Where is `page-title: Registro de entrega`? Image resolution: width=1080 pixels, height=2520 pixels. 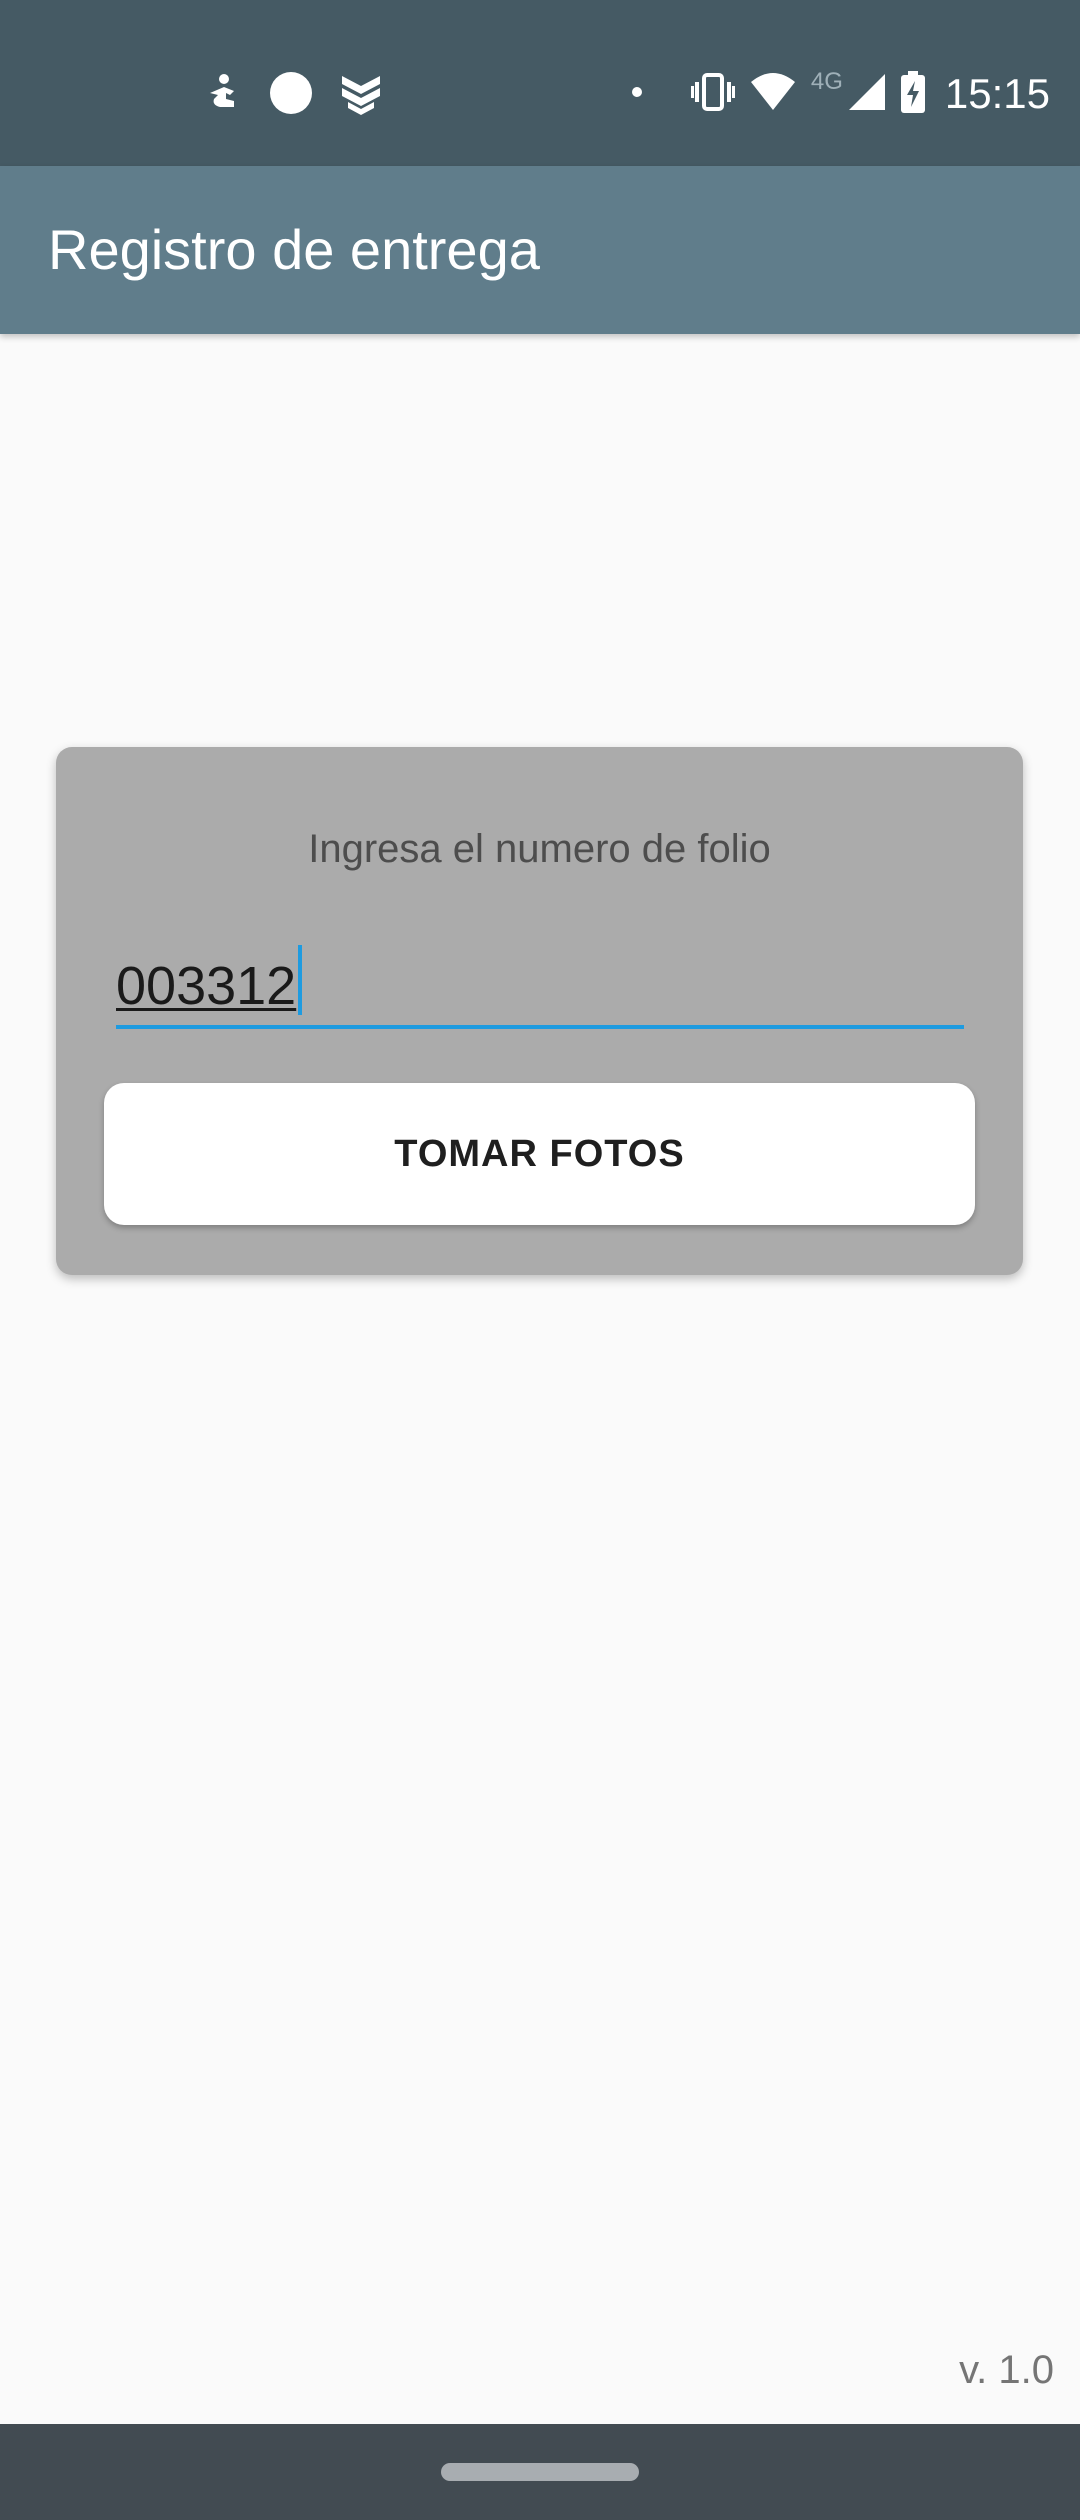
page-title: Registro de entrega is located at coordinates (294, 249).